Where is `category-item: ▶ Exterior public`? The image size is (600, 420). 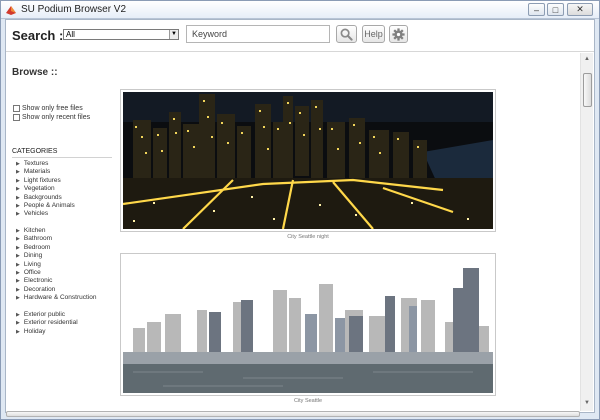 category-item: ▶ Exterior public is located at coordinates (47, 315).